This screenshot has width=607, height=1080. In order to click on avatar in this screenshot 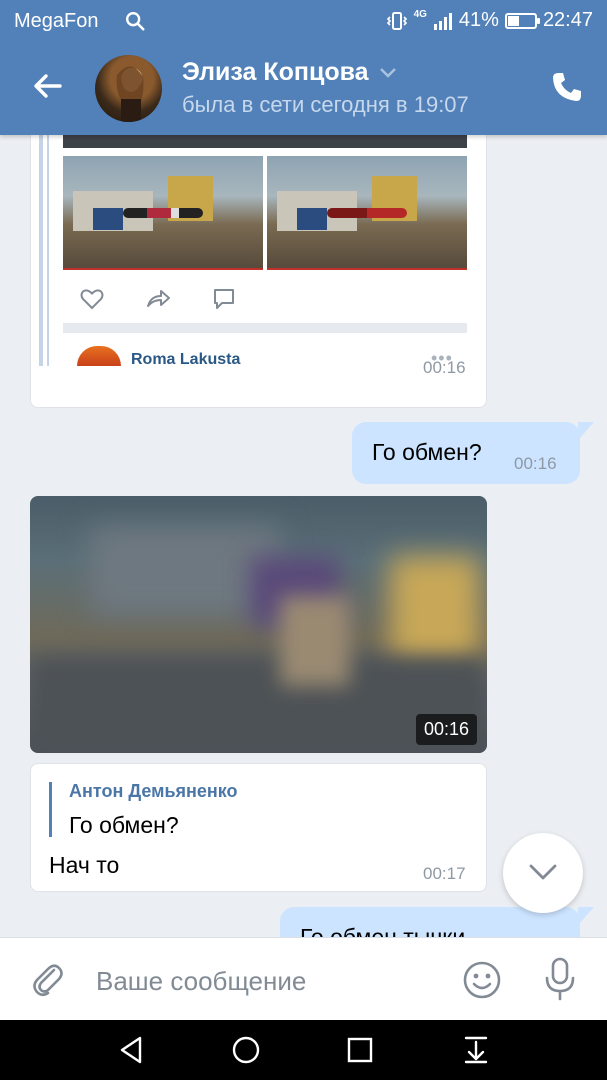, I will do `click(128, 88)`.